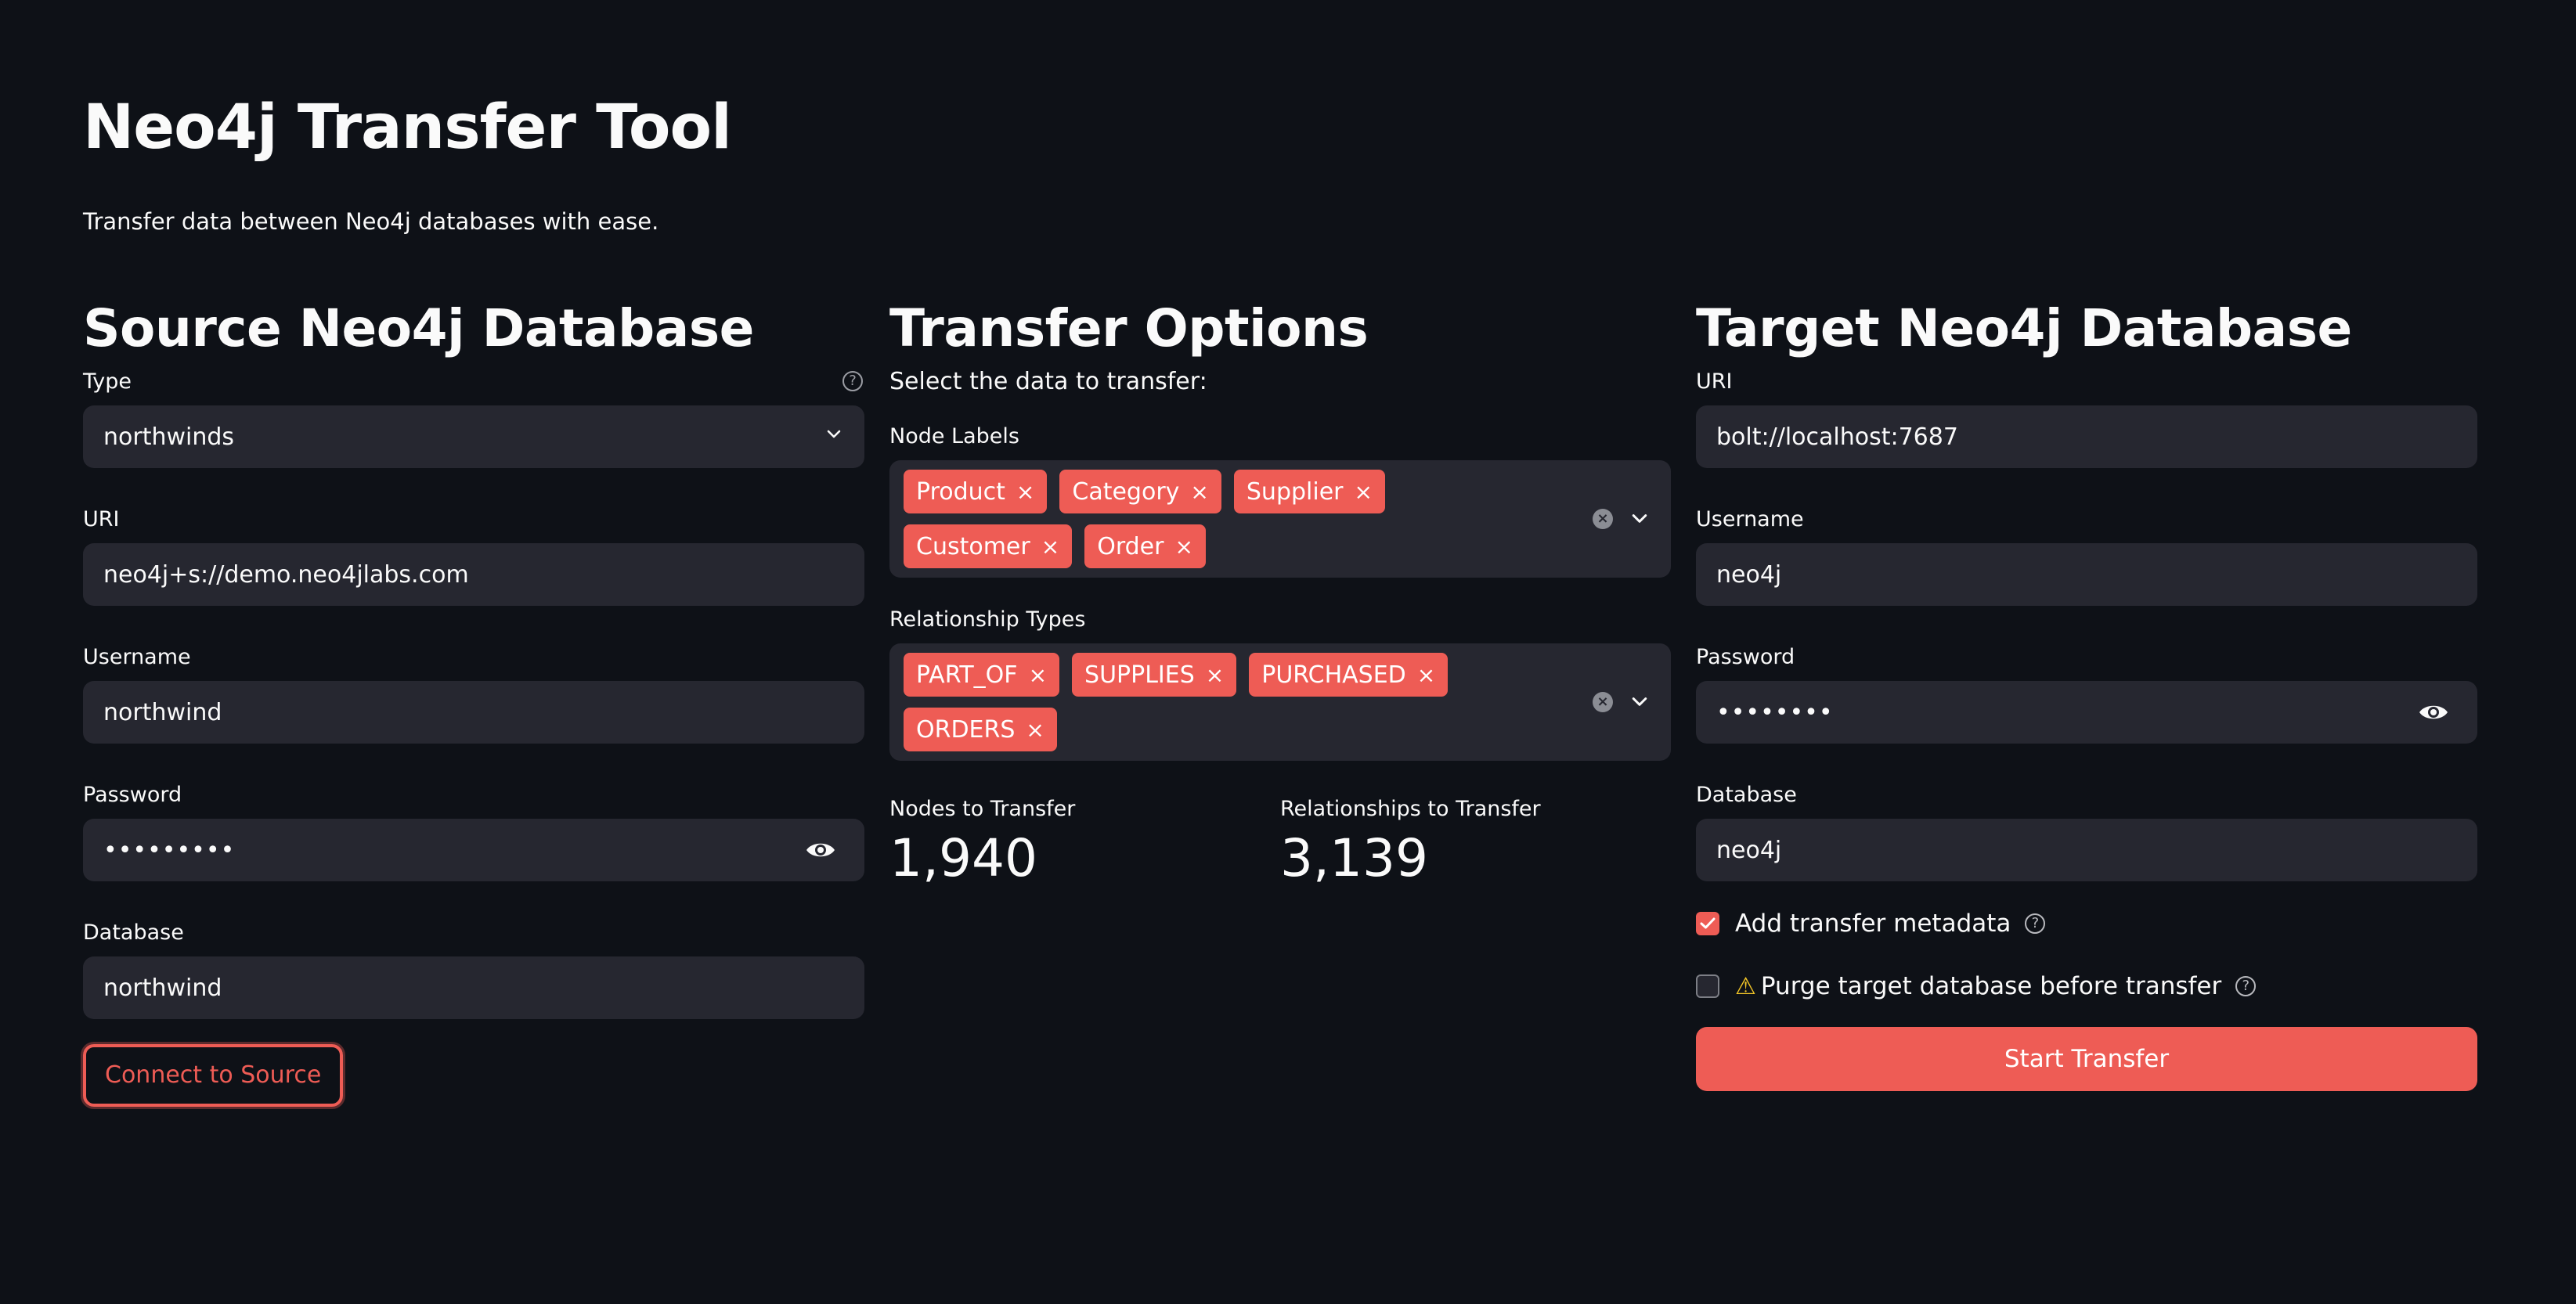 This screenshot has height=1304, width=2576. I want to click on node-label-chip-label: Category, so click(1126, 491).